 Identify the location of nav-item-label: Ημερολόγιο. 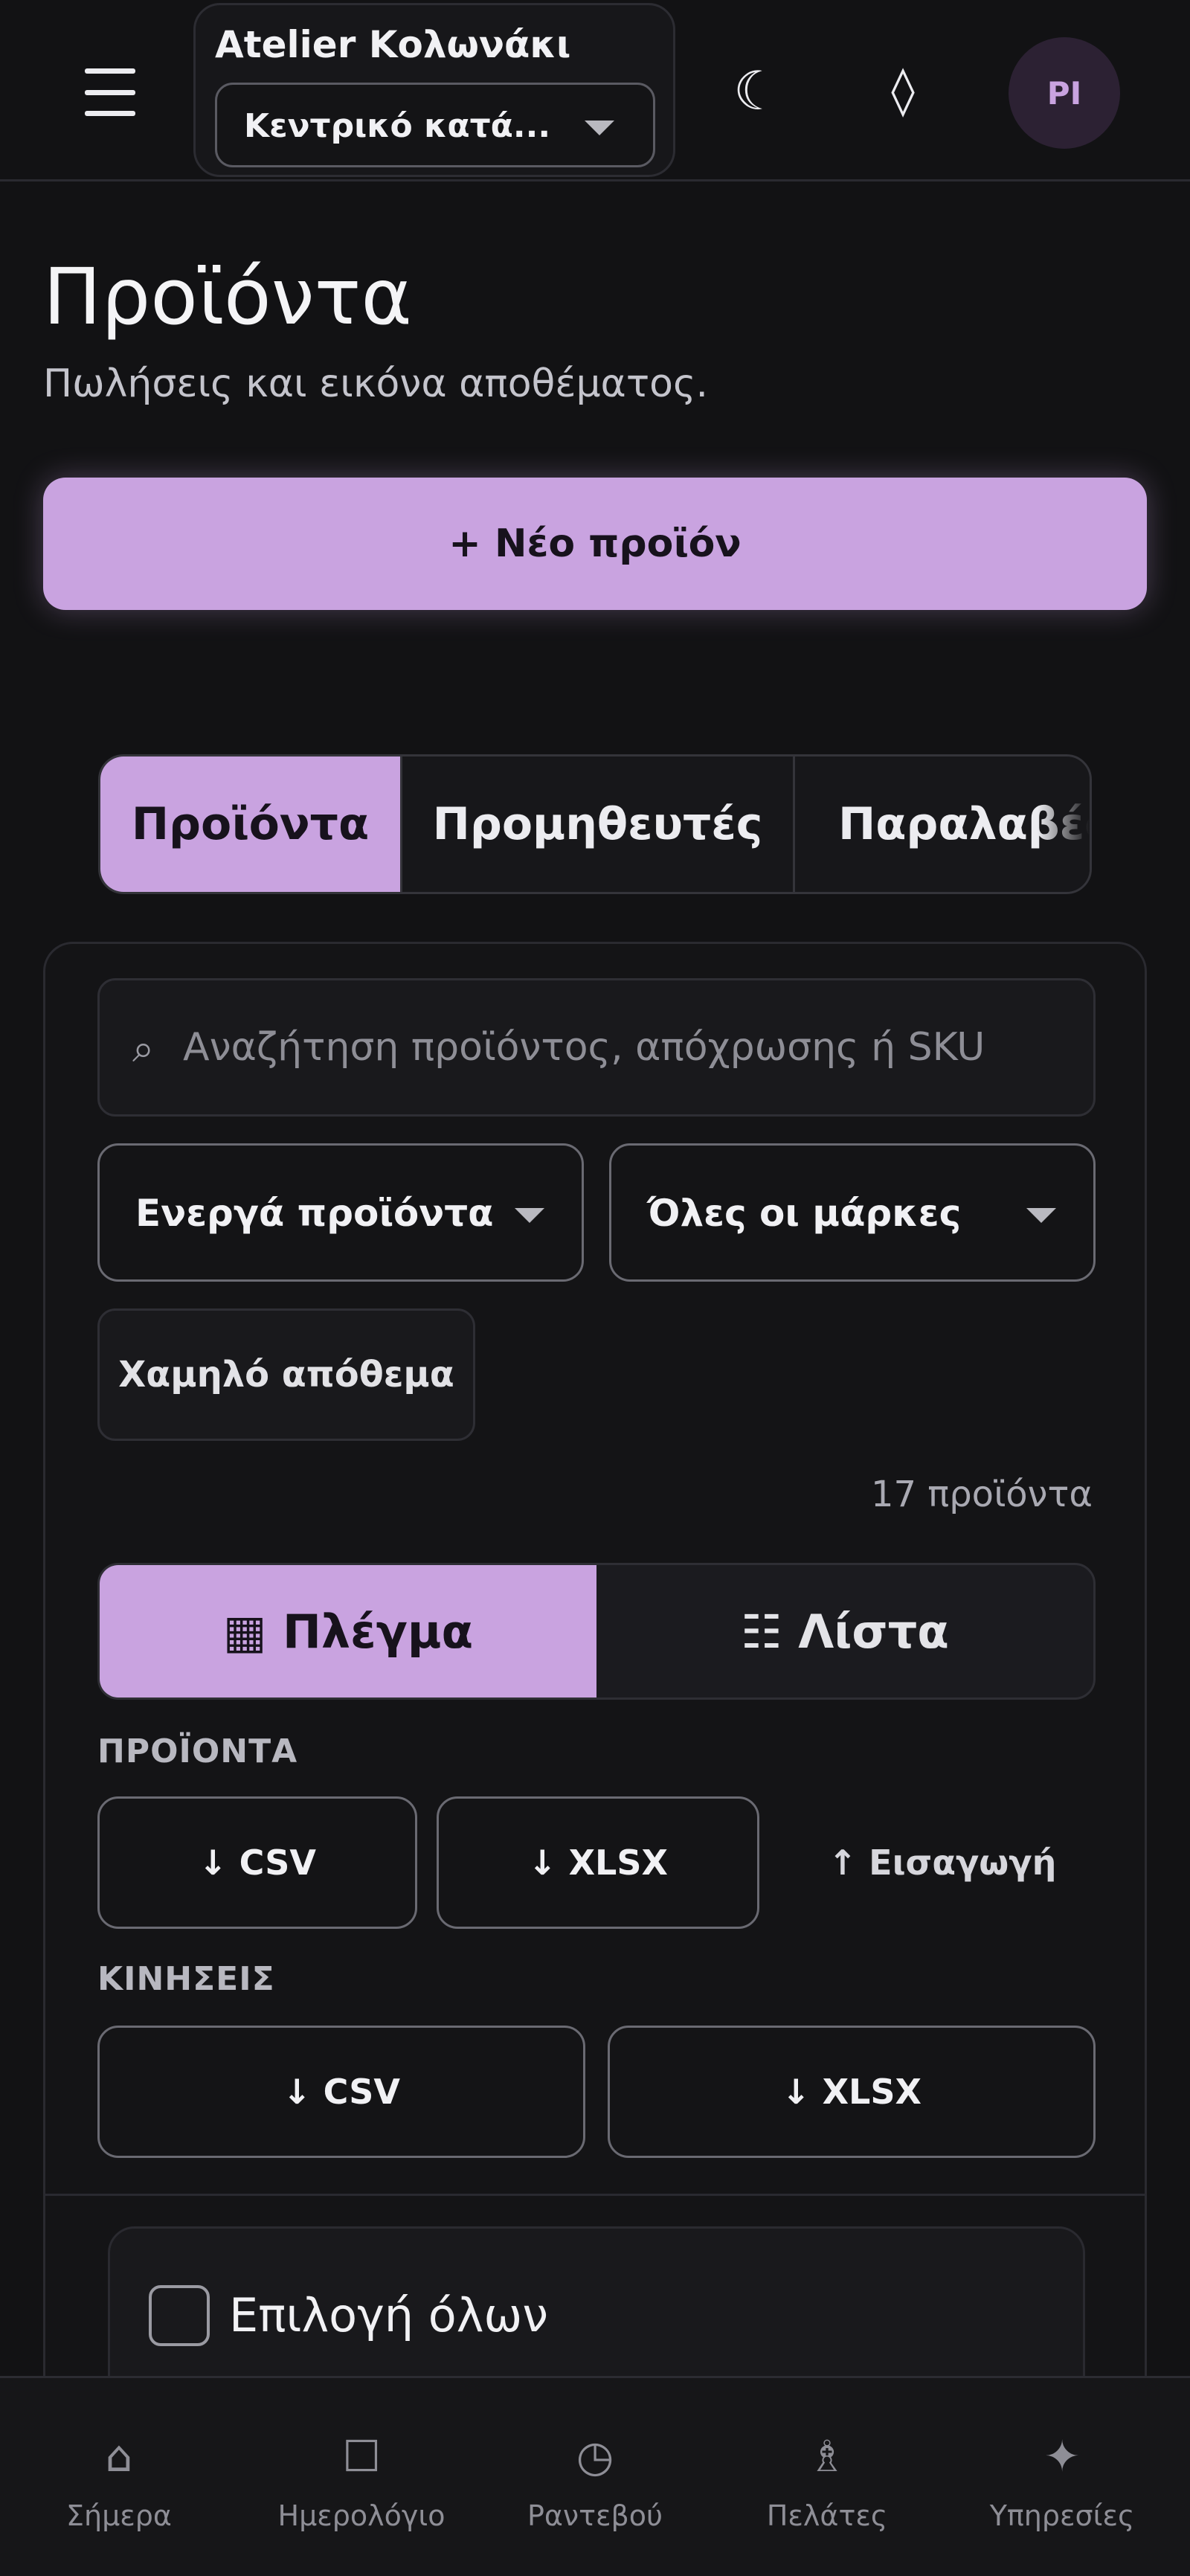
(362, 2515).